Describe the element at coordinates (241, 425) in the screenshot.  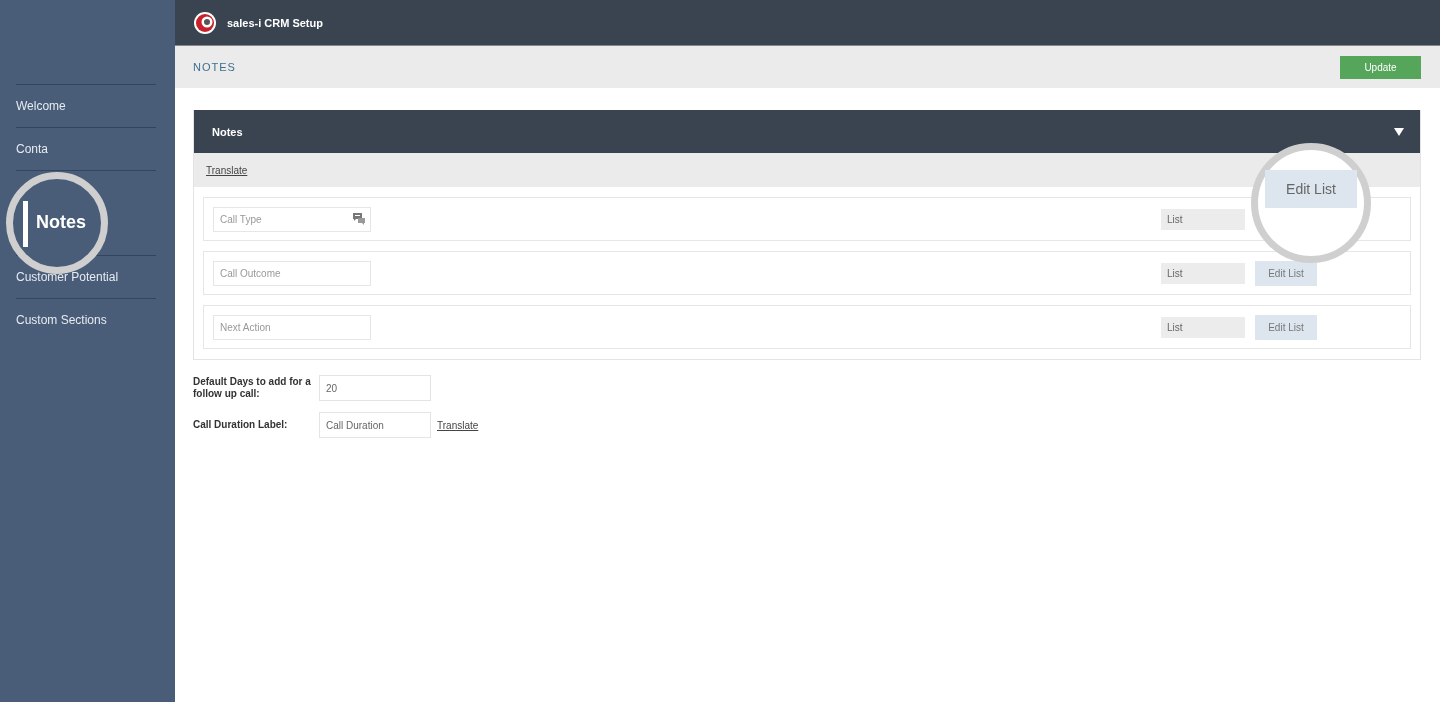
I see `field-label: Call Duration Label:` at that location.